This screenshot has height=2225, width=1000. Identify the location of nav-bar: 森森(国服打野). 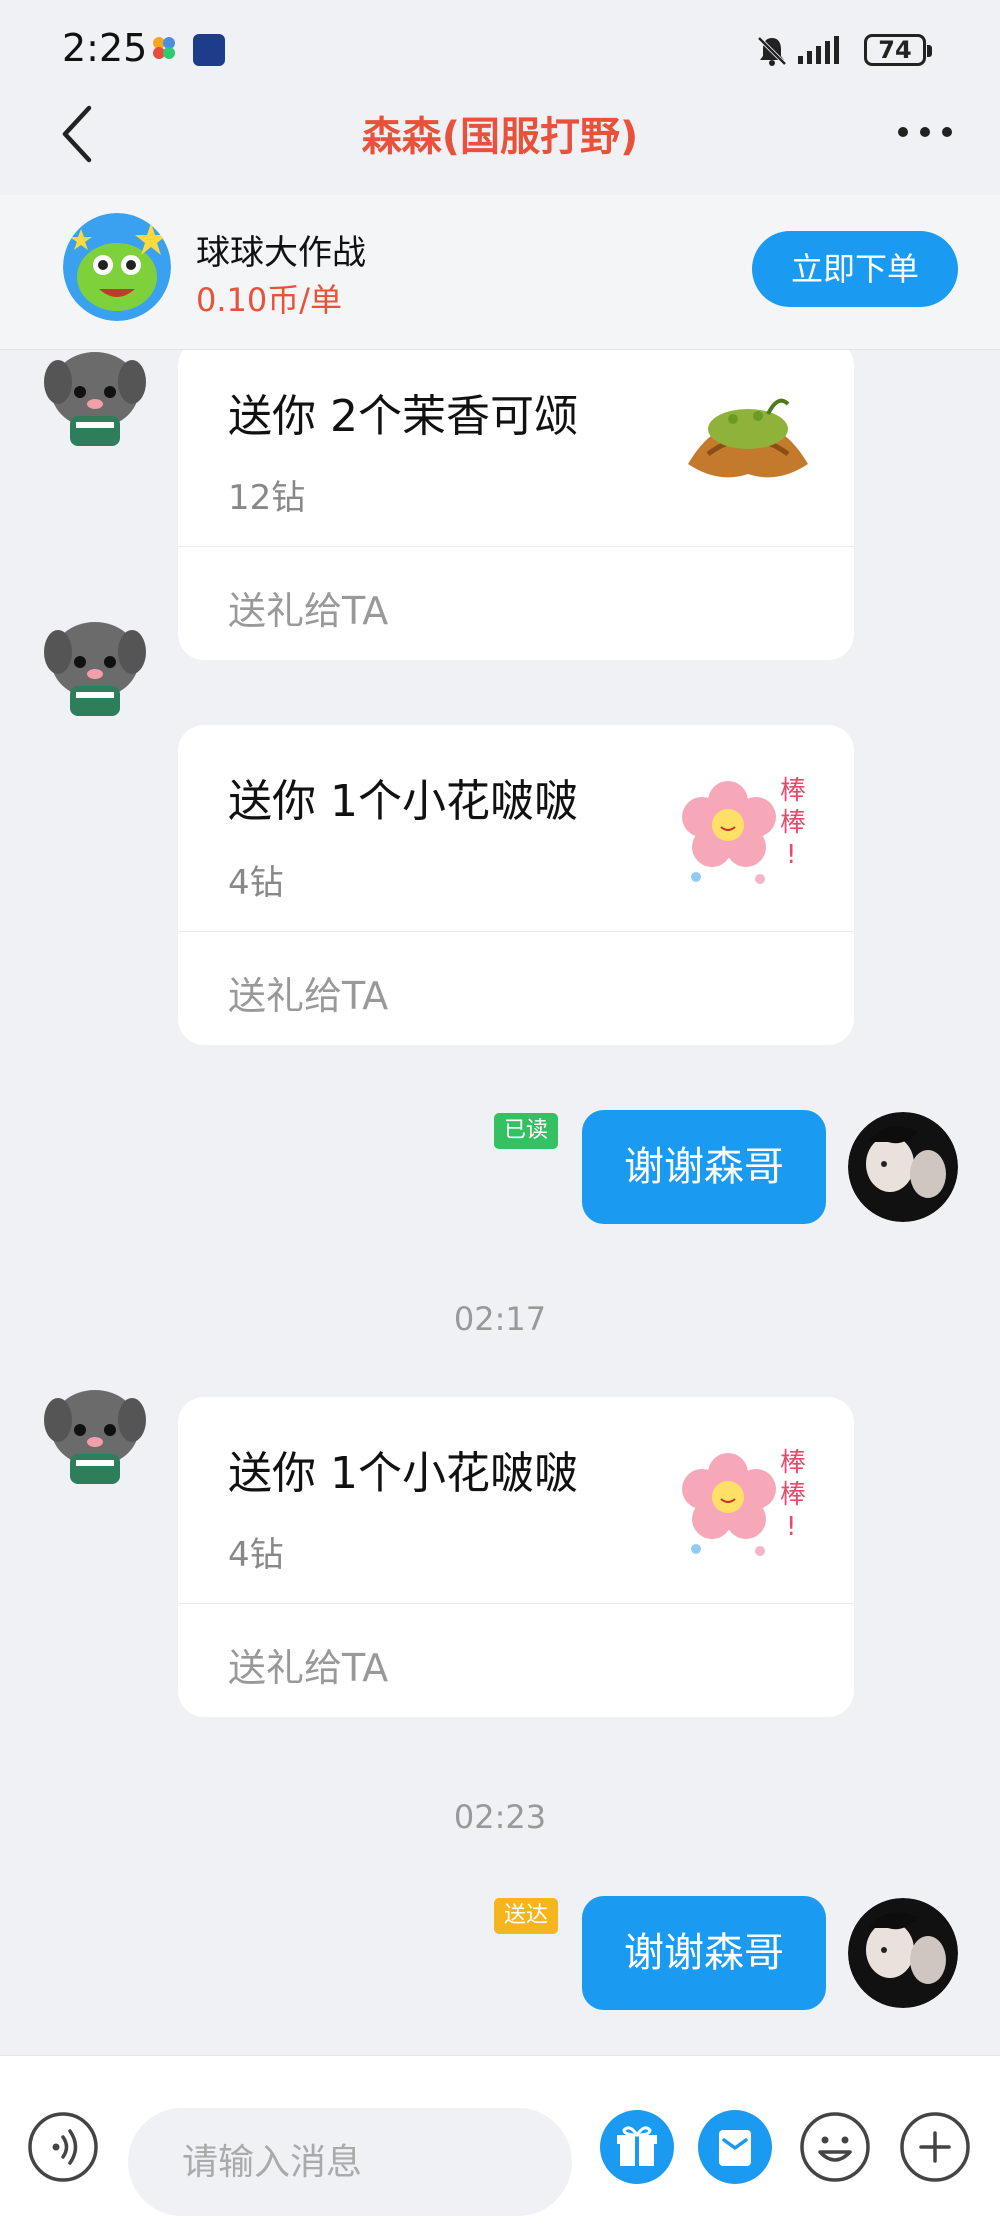
(500, 147).